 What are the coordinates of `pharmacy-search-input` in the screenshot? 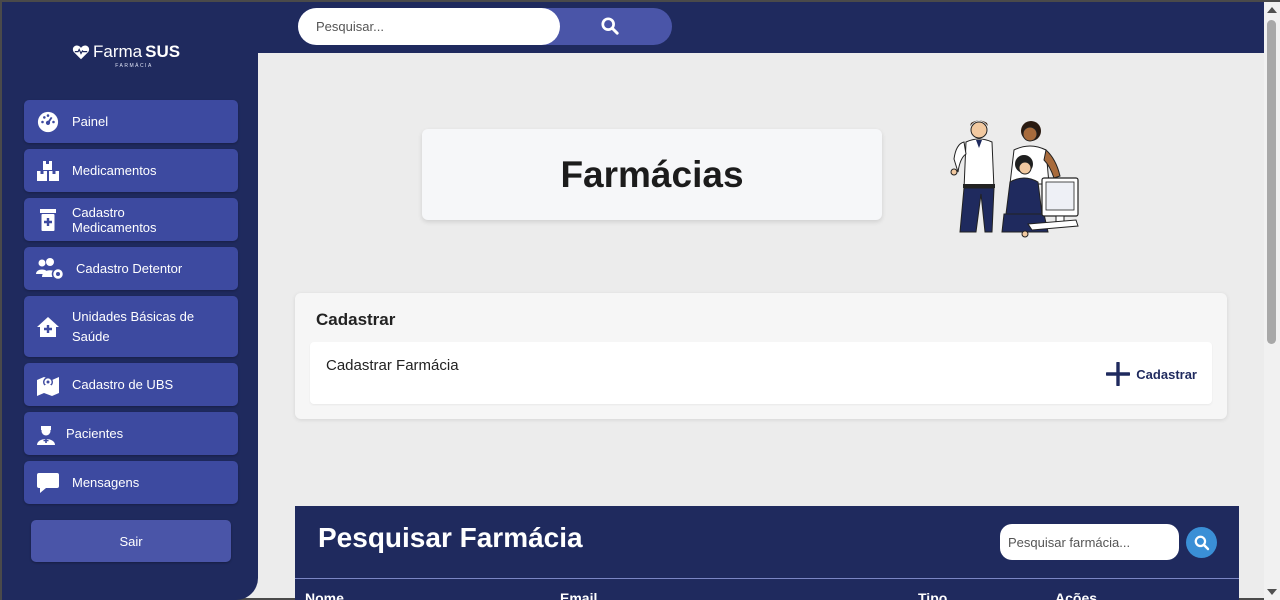 It's located at (1089, 542).